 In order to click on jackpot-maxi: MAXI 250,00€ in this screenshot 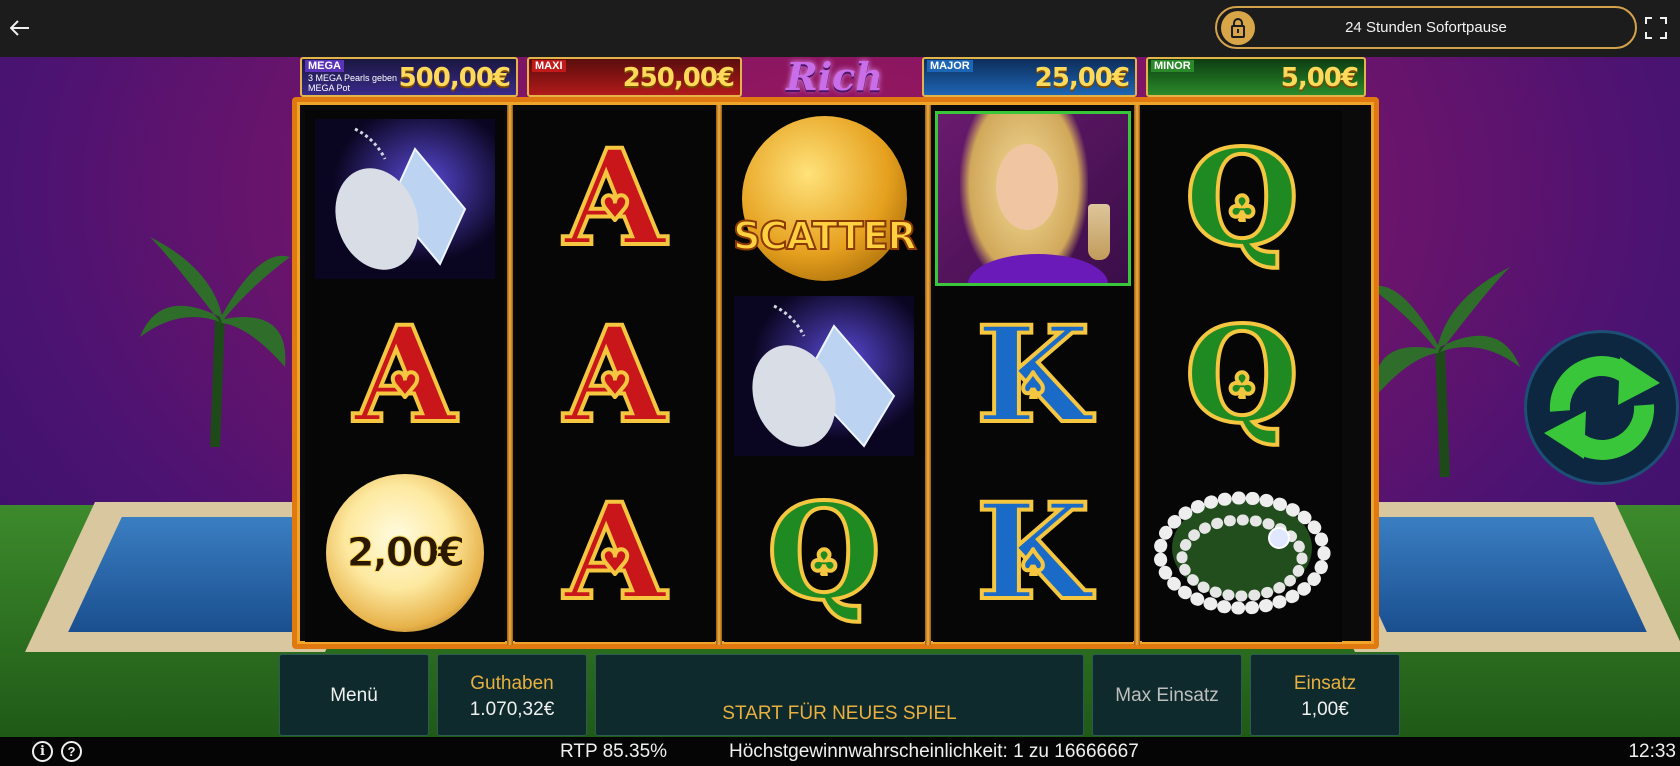, I will do `click(634, 77)`.